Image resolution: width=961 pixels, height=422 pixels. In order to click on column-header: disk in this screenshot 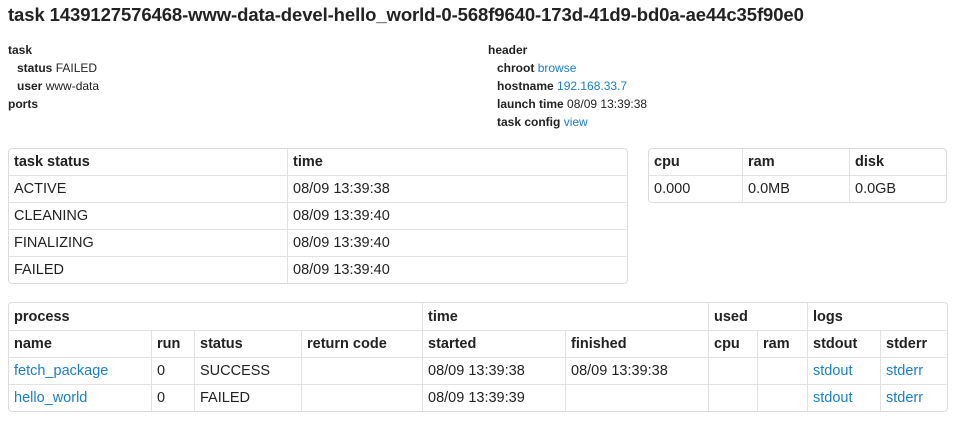, I will do `click(897, 162)`.